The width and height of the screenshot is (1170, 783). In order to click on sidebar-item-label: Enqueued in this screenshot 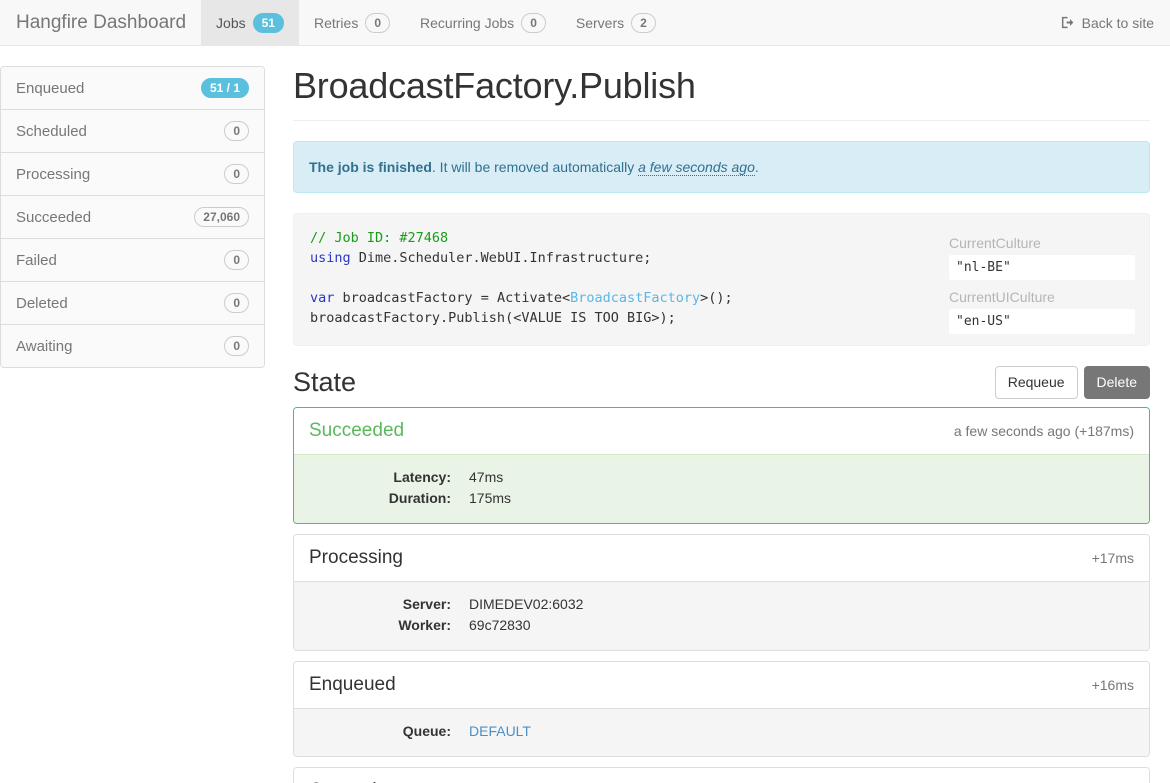, I will do `click(50, 88)`.